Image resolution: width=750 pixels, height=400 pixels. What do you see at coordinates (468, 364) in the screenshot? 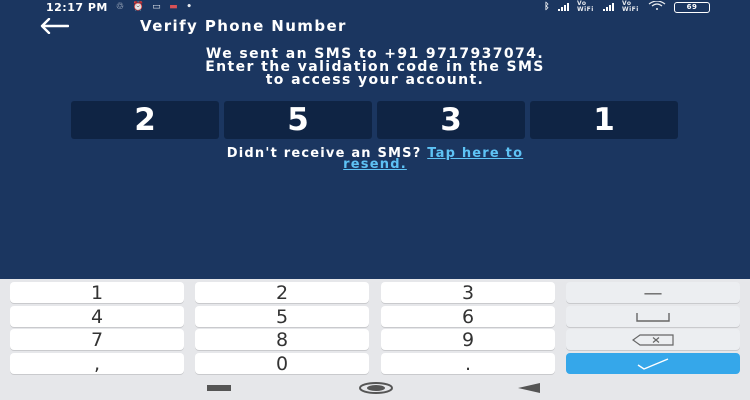
I see `key-period: .` at bounding box center [468, 364].